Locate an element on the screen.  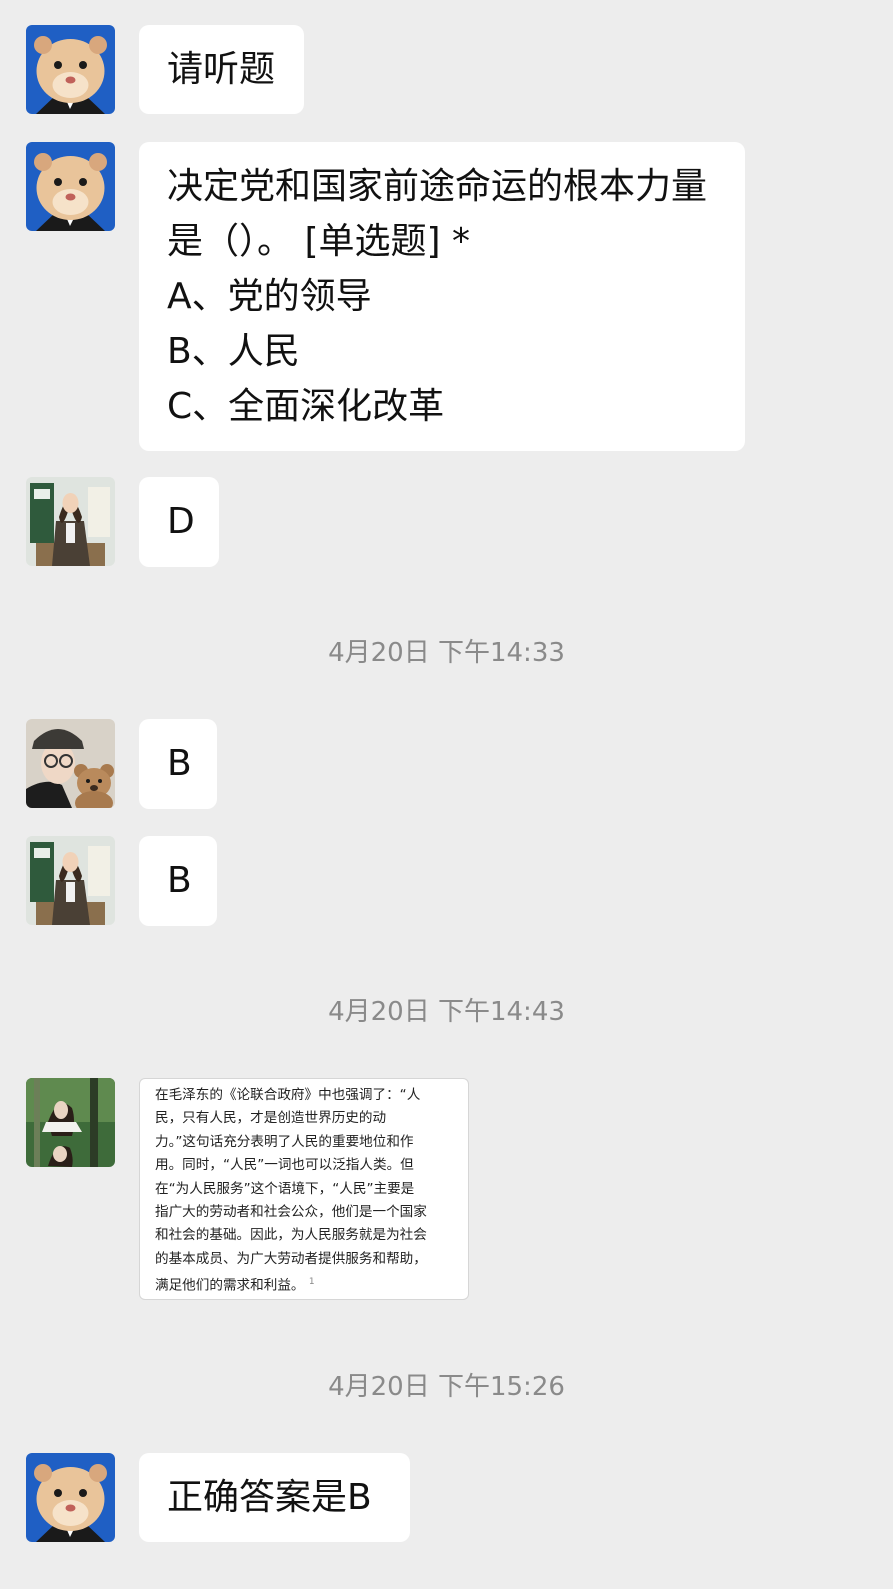
image-text-line: 指广大的劳动者和社会公众，他们是一个国家 is located at coordinates (291, 1212).